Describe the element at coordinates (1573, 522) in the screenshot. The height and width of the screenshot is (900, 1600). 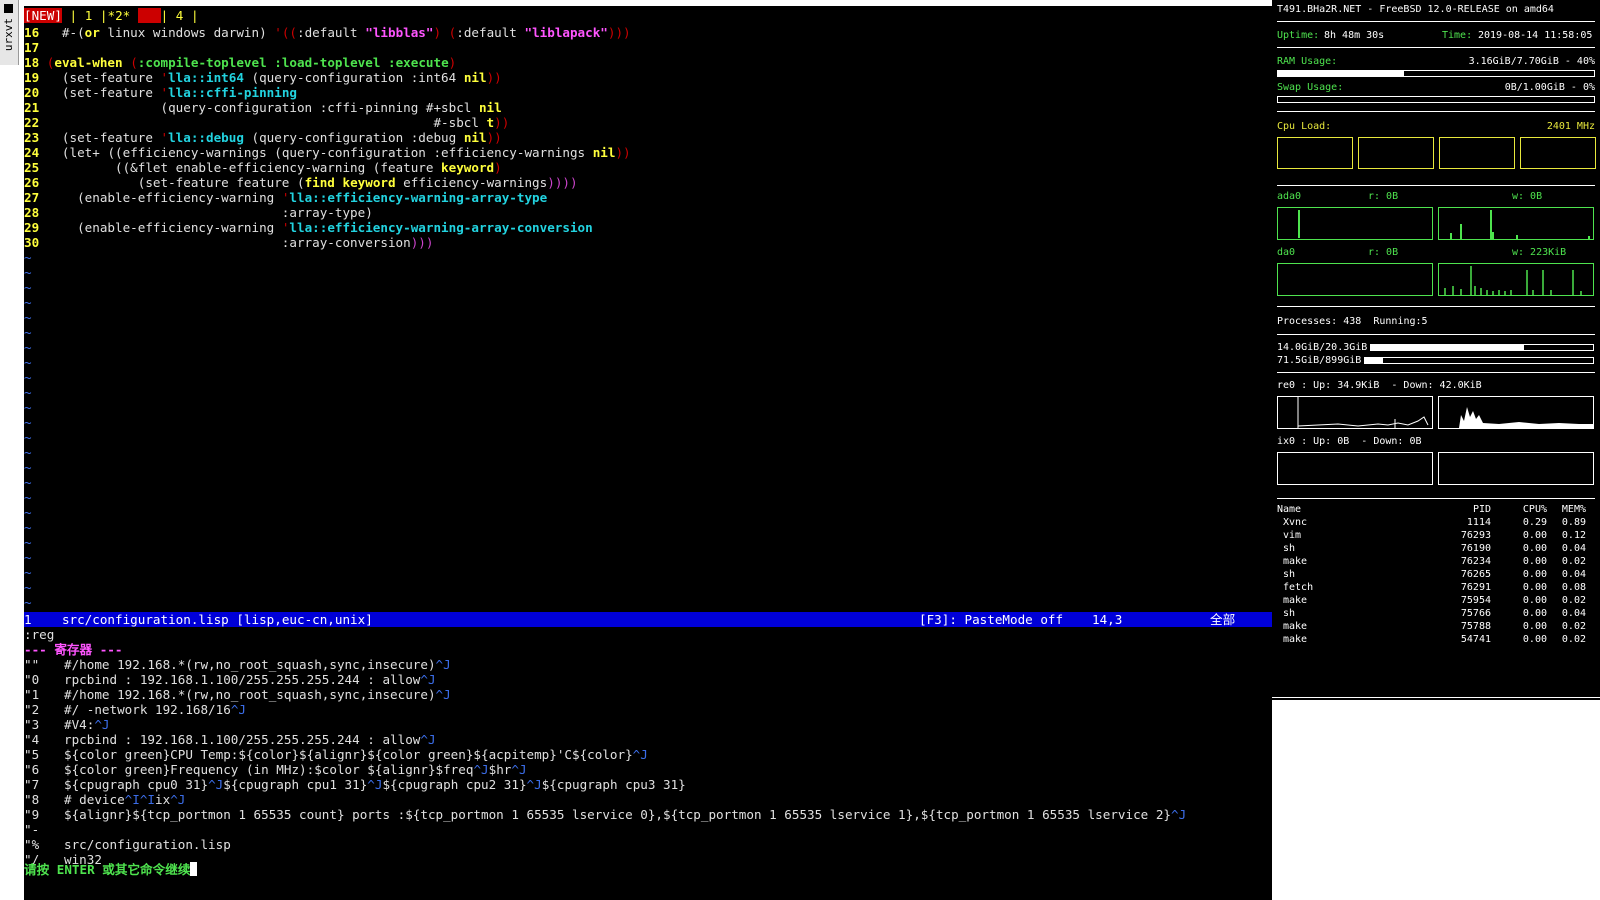
I see `process-mem: 0.89` at that location.